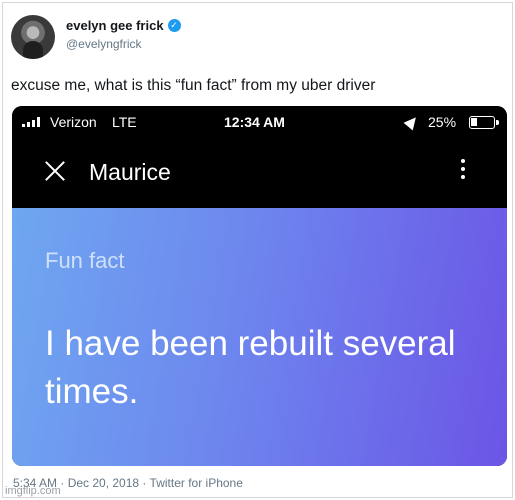 The image size is (515, 500). I want to click on fun-fact-text: I have been rebuilt several times., so click(250, 367).